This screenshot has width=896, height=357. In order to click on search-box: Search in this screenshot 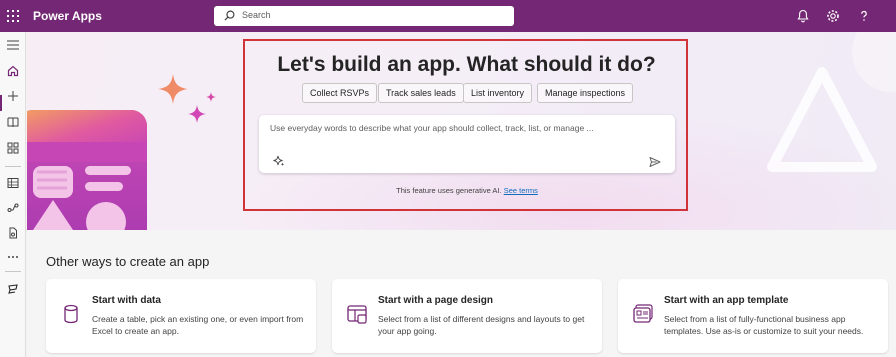, I will do `click(364, 16)`.